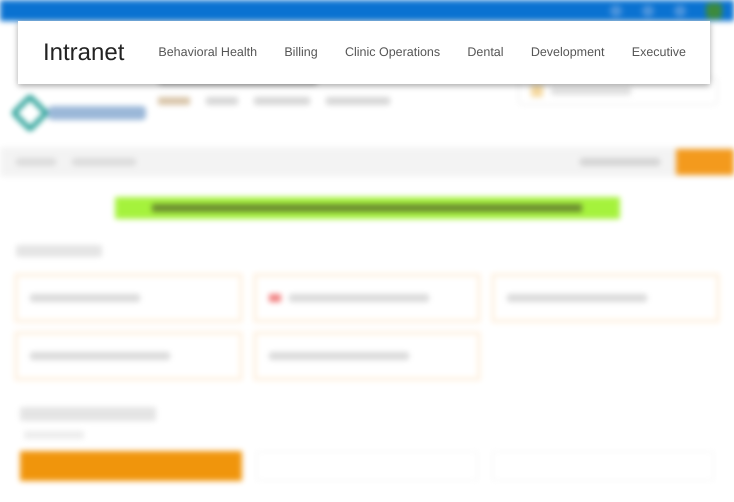 The width and height of the screenshot is (734, 502). Describe the element at coordinates (301, 52) in the screenshot. I see `menu-link: Billing` at that location.